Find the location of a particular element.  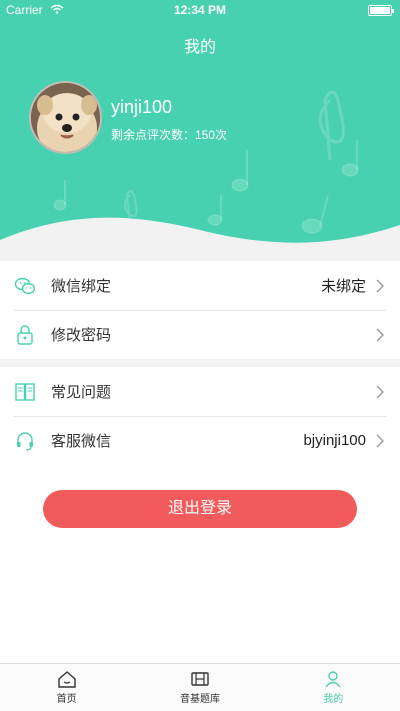

page-title: 我的 is located at coordinates (199, 47).